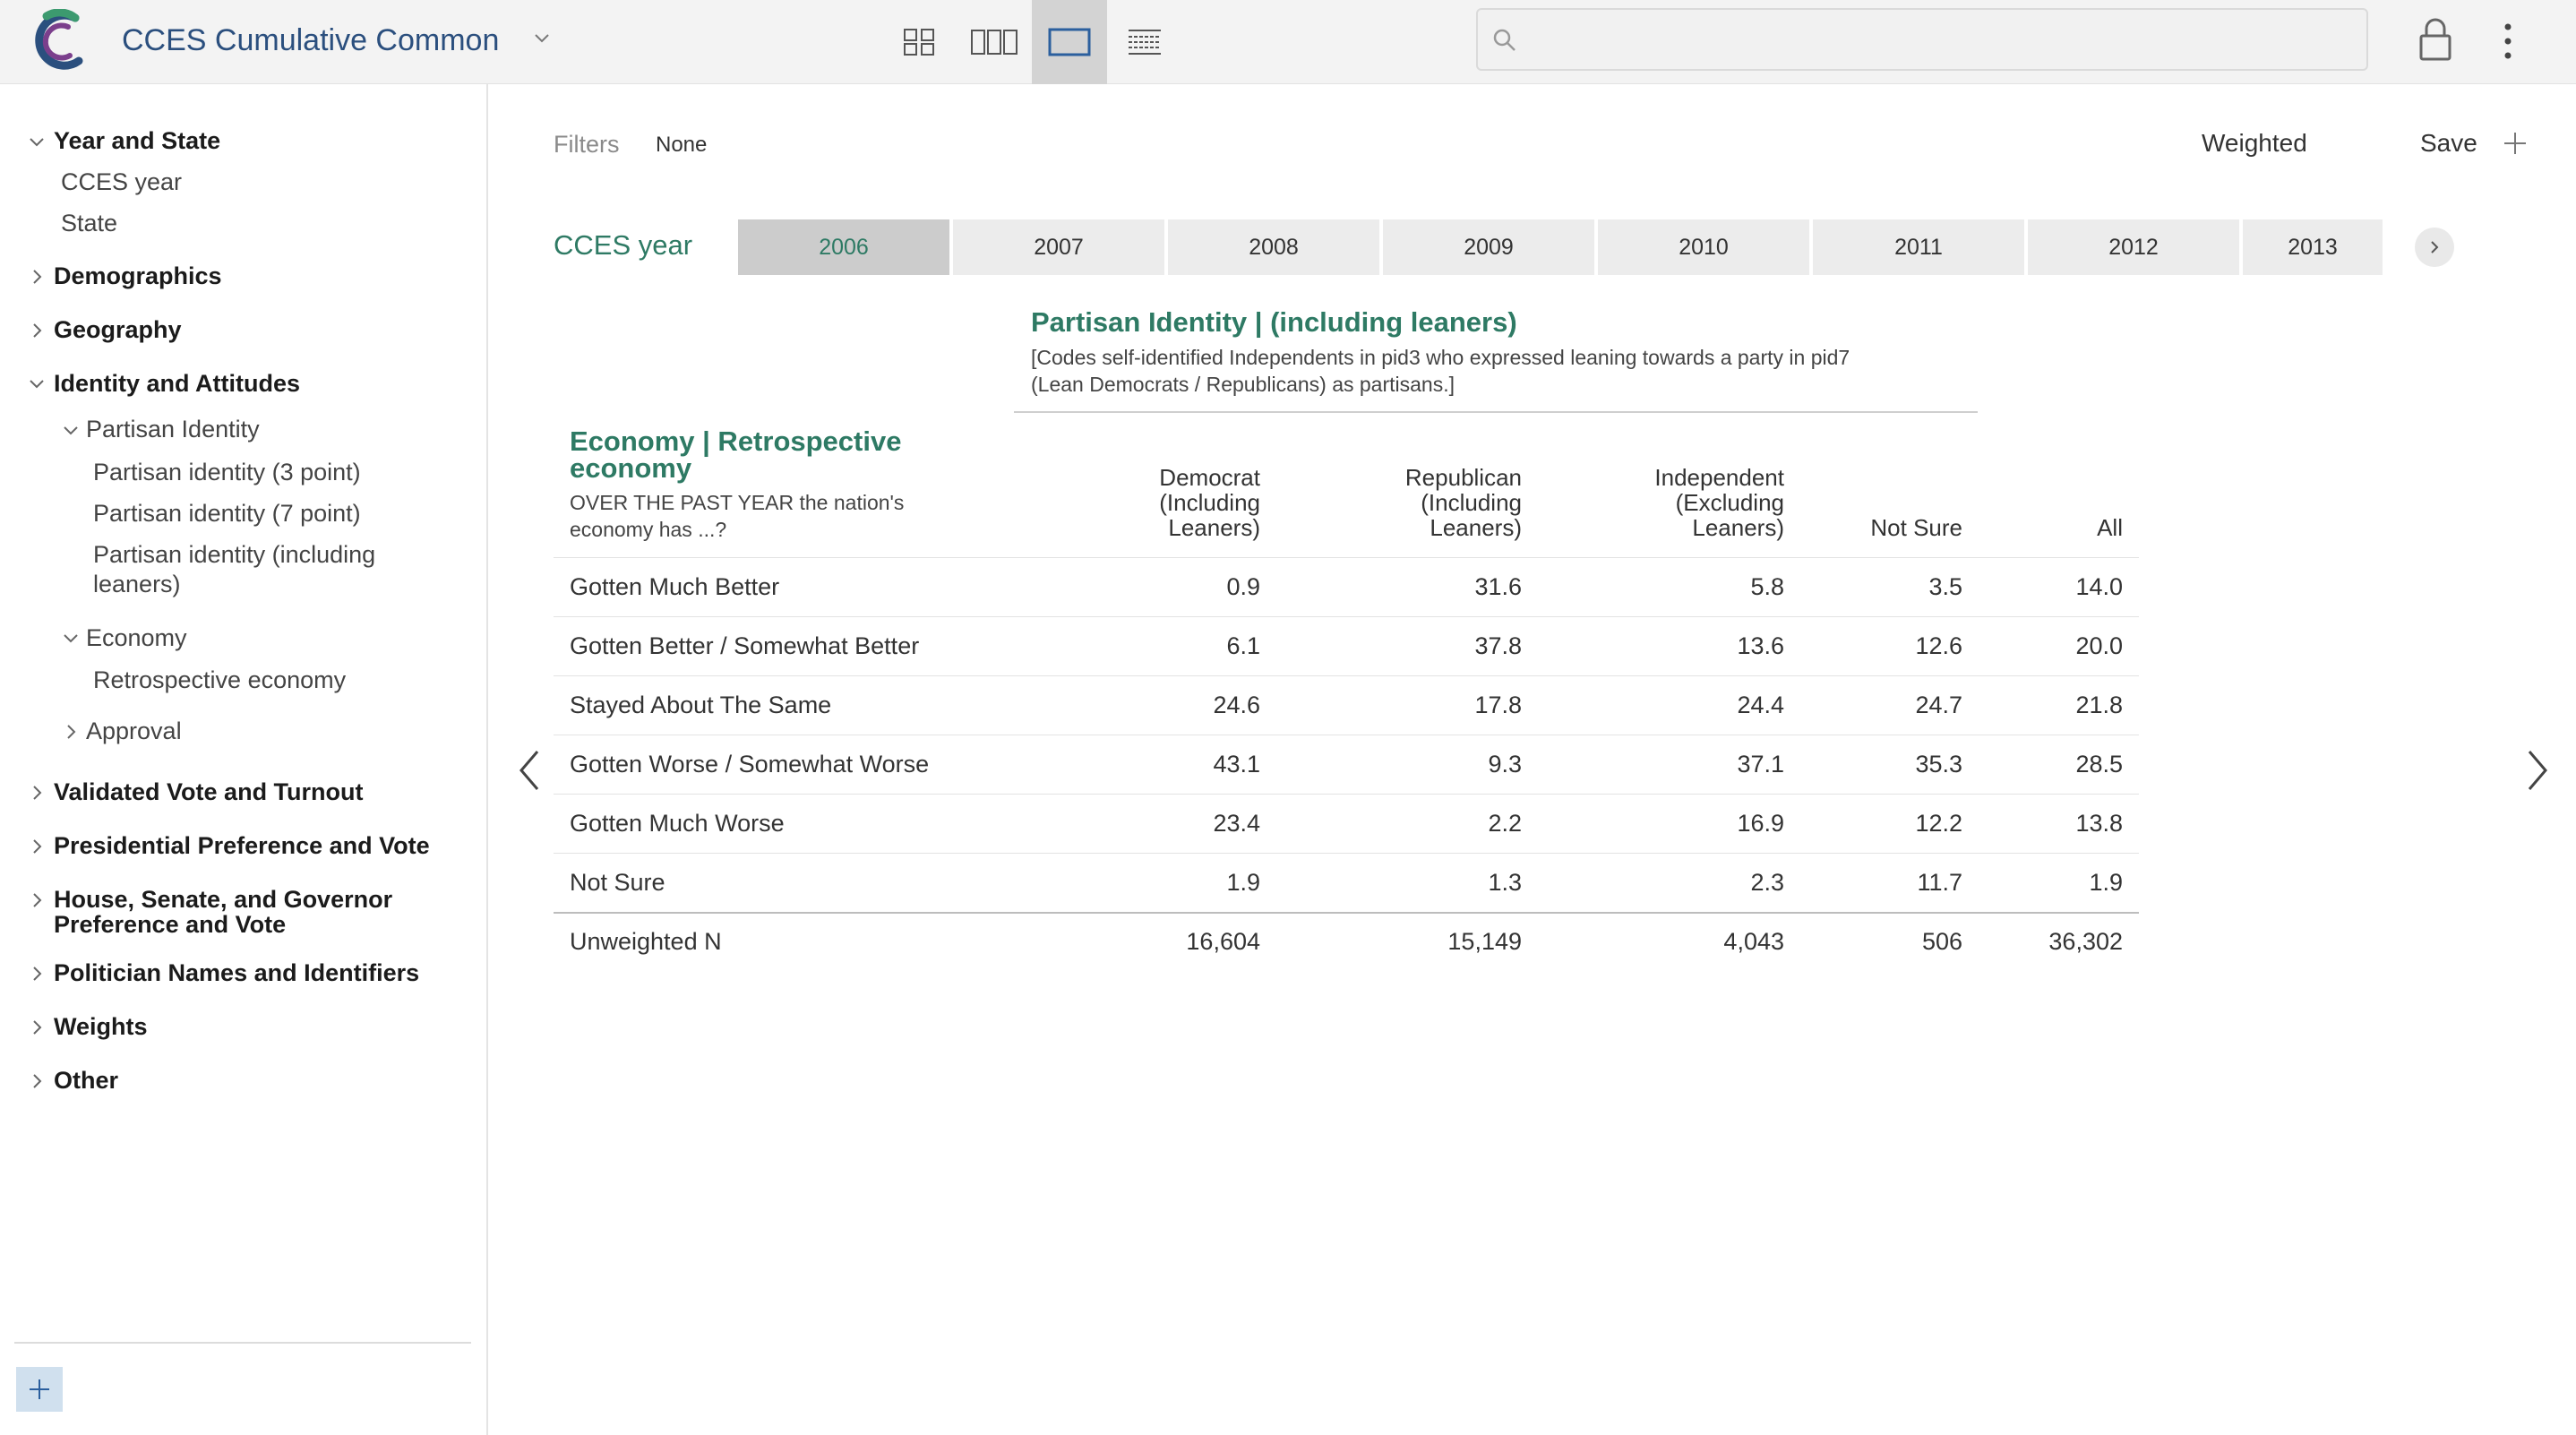  Describe the element at coordinates (1760, 823) in the screenshot. I see `table-cell: 16.9` at that location.